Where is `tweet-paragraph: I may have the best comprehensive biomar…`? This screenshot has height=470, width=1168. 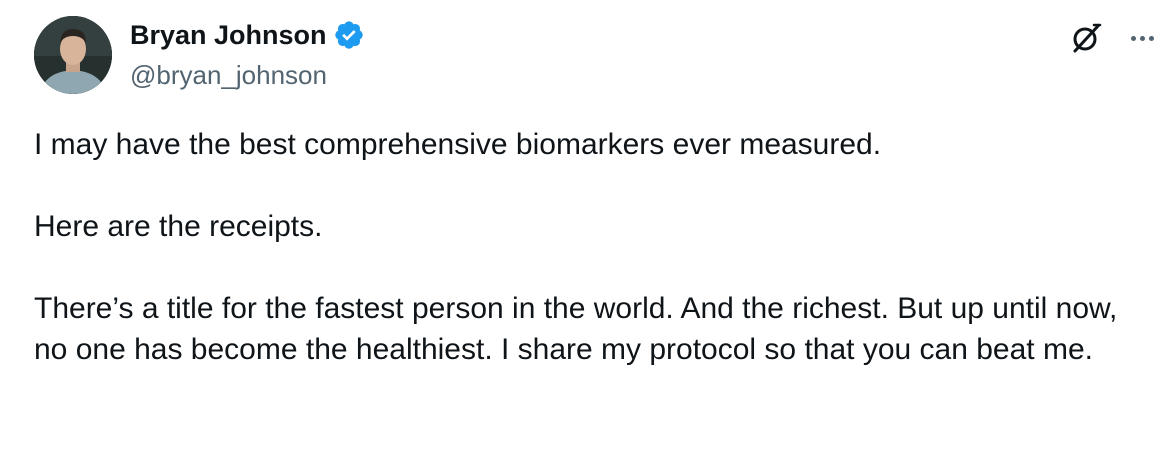 tweet-paragraph: I may have the best comprehensive biomar… is located at coordinates (458, 144).